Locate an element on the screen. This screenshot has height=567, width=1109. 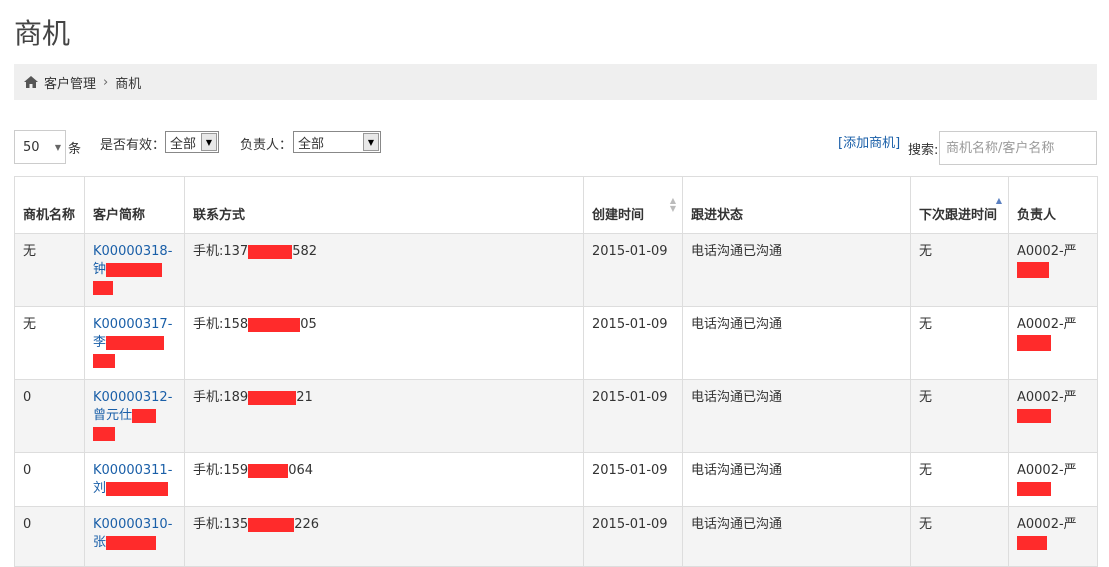
column-header-contact: 联系方式 is located at coordinates (384, 205).